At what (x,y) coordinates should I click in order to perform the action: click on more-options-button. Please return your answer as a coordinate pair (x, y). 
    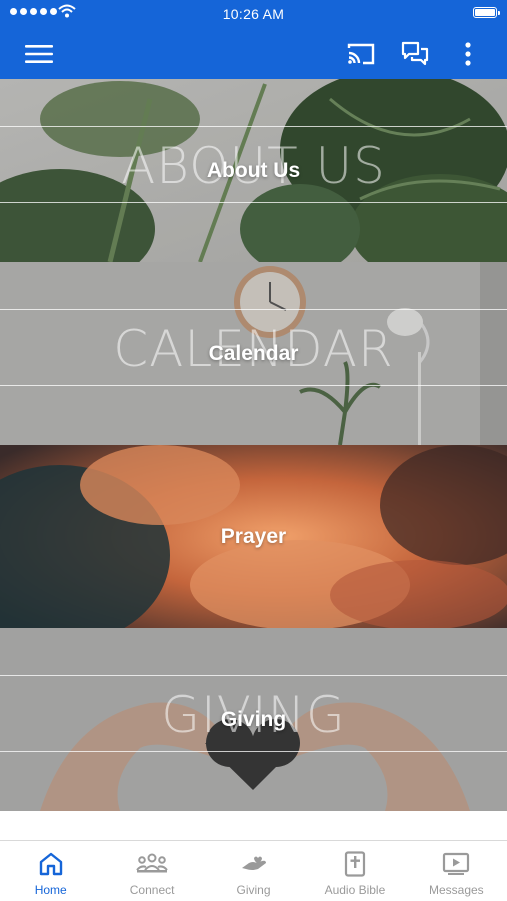
    Looking at the image, I should click on (468, 53).